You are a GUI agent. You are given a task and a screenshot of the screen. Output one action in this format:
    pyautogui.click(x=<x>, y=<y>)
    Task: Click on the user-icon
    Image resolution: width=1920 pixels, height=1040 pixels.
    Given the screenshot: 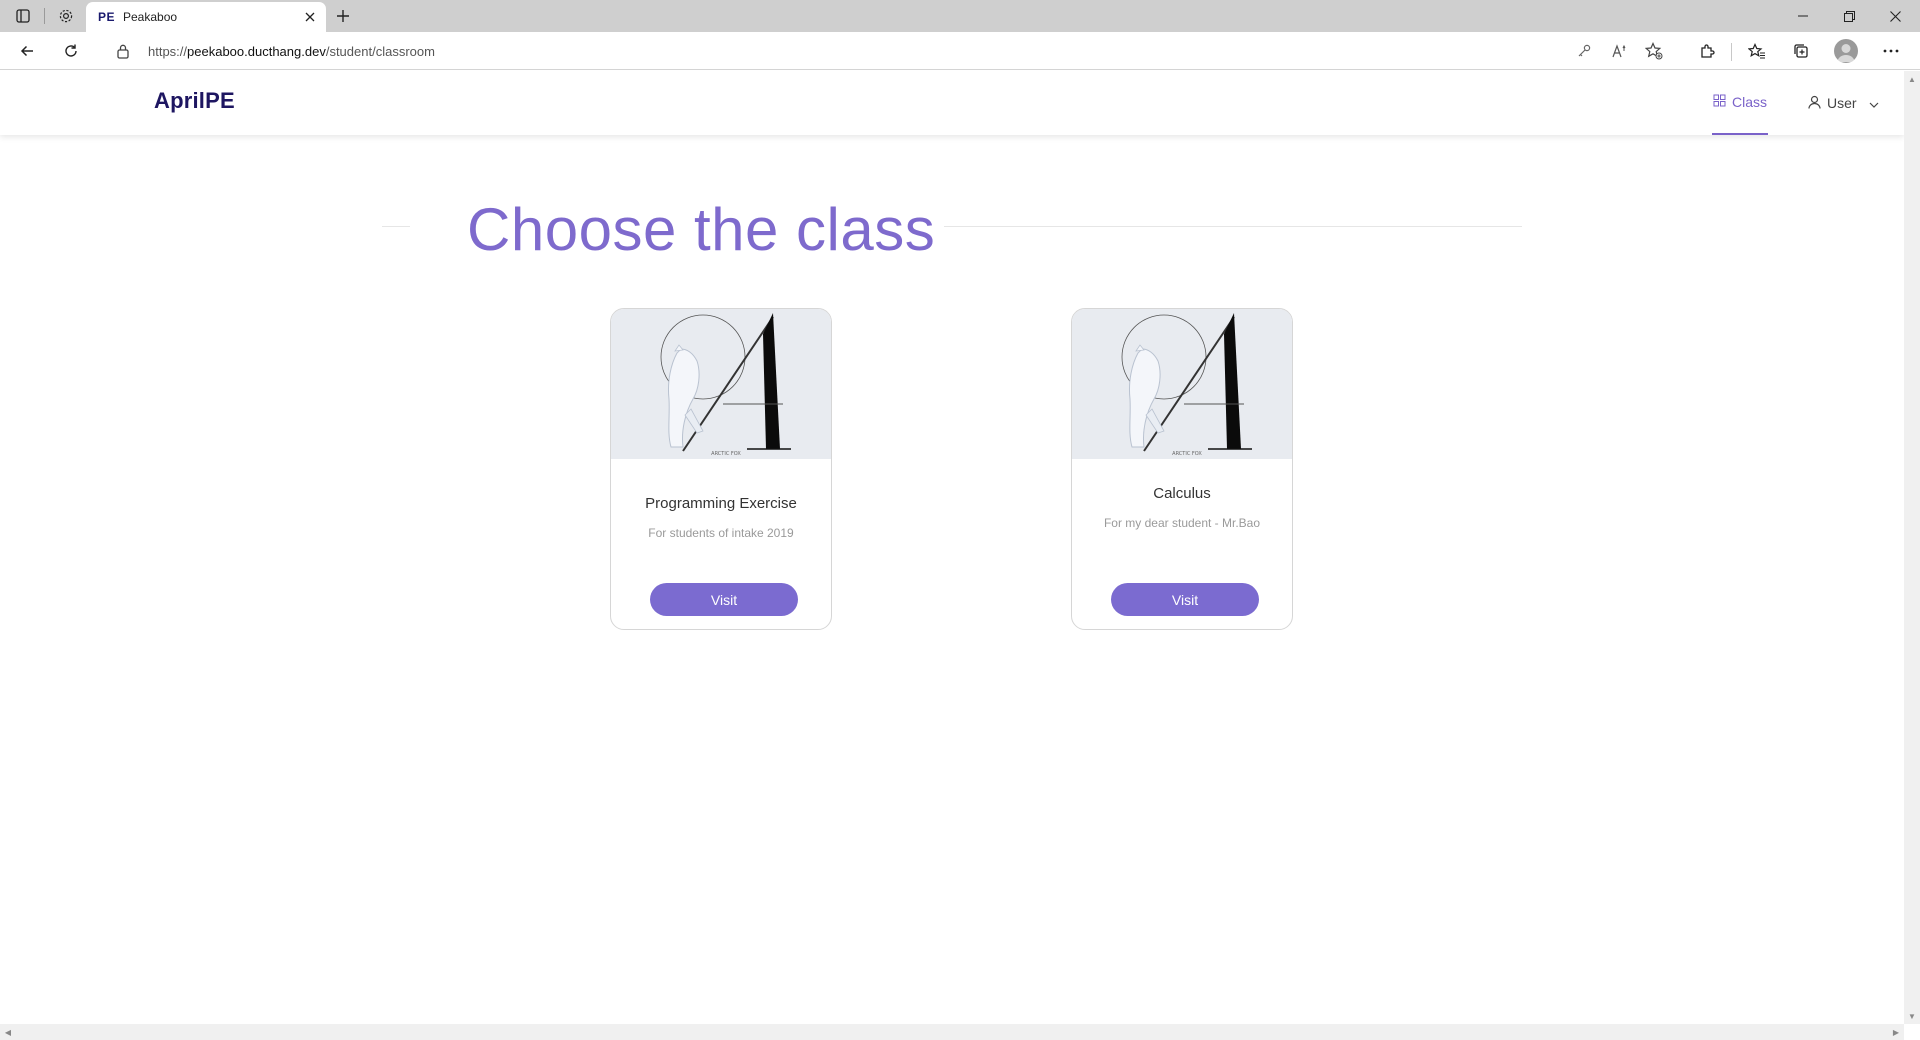 What is the action you would take?
    pyautogui.click(x=1814, y=103)
    